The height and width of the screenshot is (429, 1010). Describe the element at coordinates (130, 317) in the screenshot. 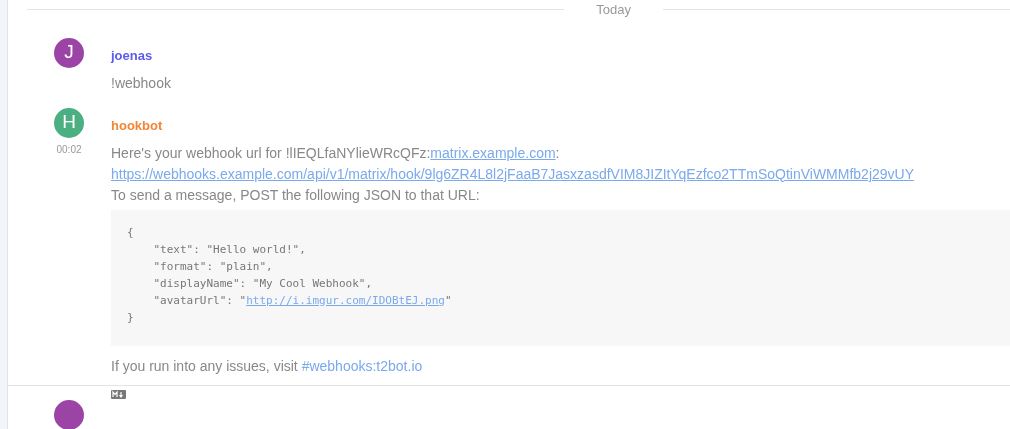

I see `code-line: }` at that location.